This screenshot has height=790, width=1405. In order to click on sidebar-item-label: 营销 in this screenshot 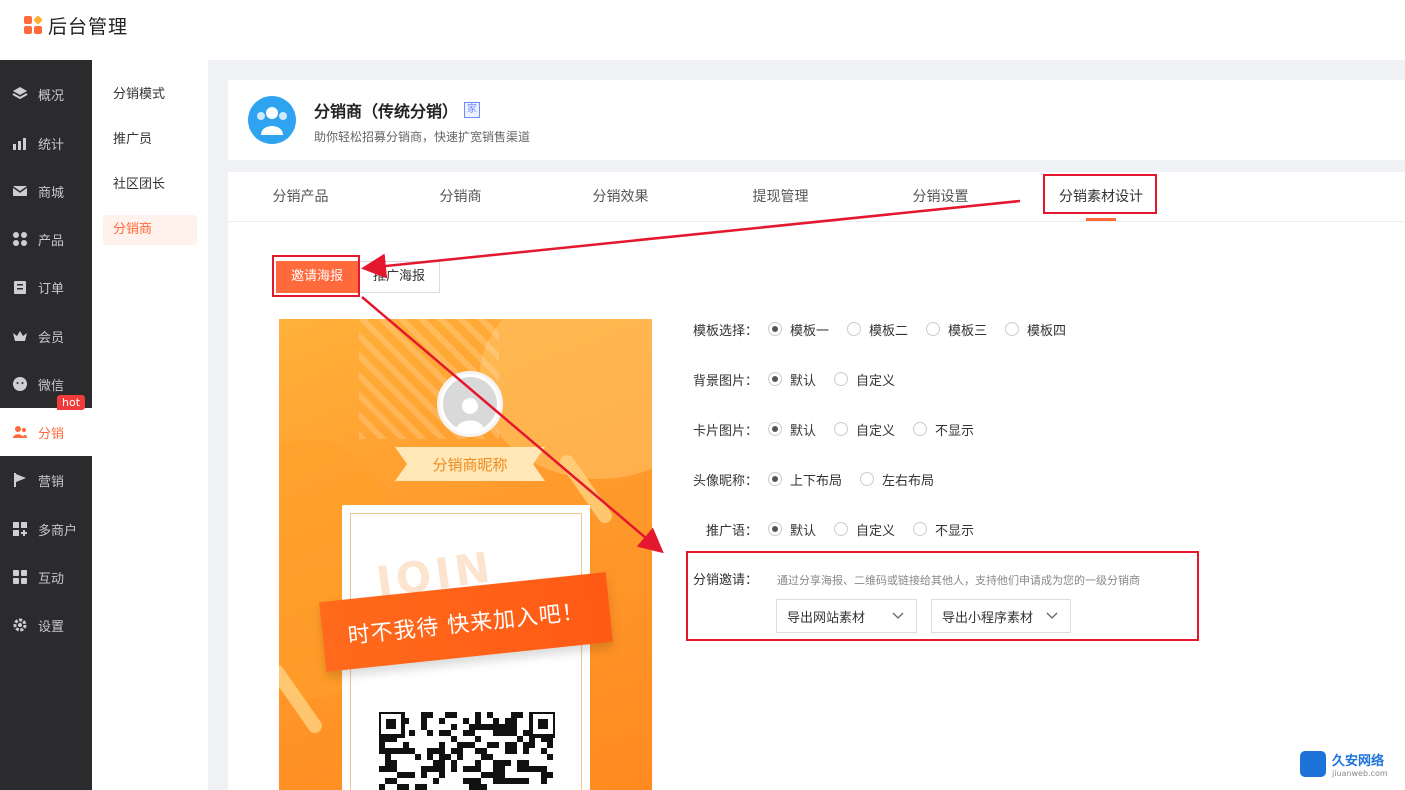, I will do `click(51, 482)`.